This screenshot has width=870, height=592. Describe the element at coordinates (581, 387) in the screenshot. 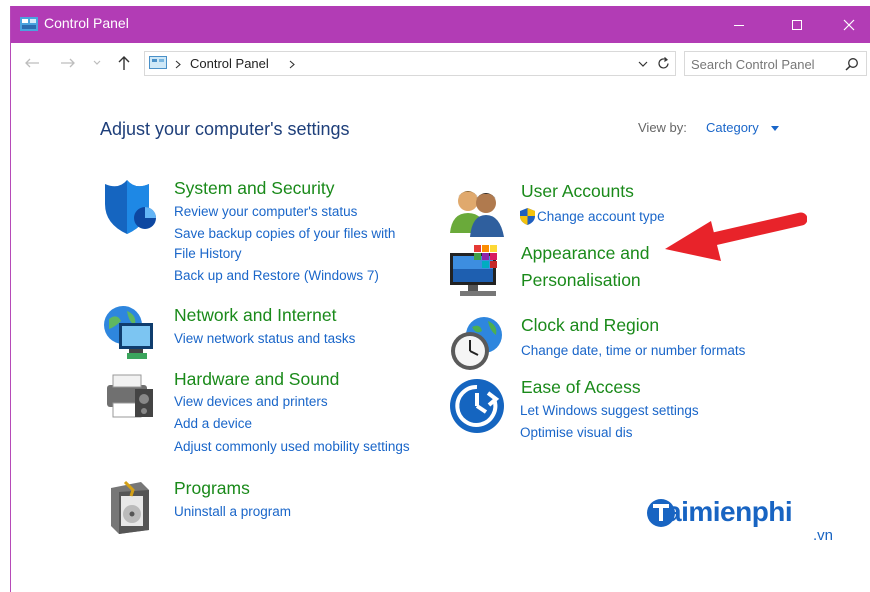

I see `category-title: Ease of Access` at that location.